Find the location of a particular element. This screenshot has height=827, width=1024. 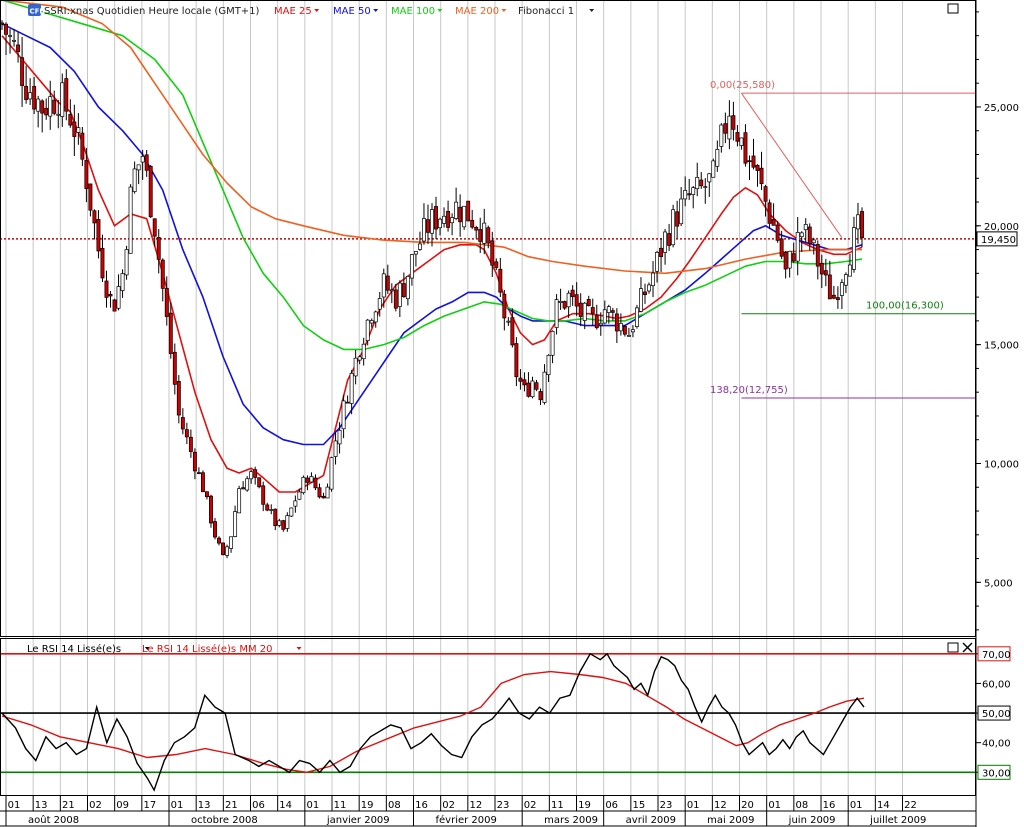

indicator-fibonacci-1: Fibonacci 1 is located at coordinates (546, 11).